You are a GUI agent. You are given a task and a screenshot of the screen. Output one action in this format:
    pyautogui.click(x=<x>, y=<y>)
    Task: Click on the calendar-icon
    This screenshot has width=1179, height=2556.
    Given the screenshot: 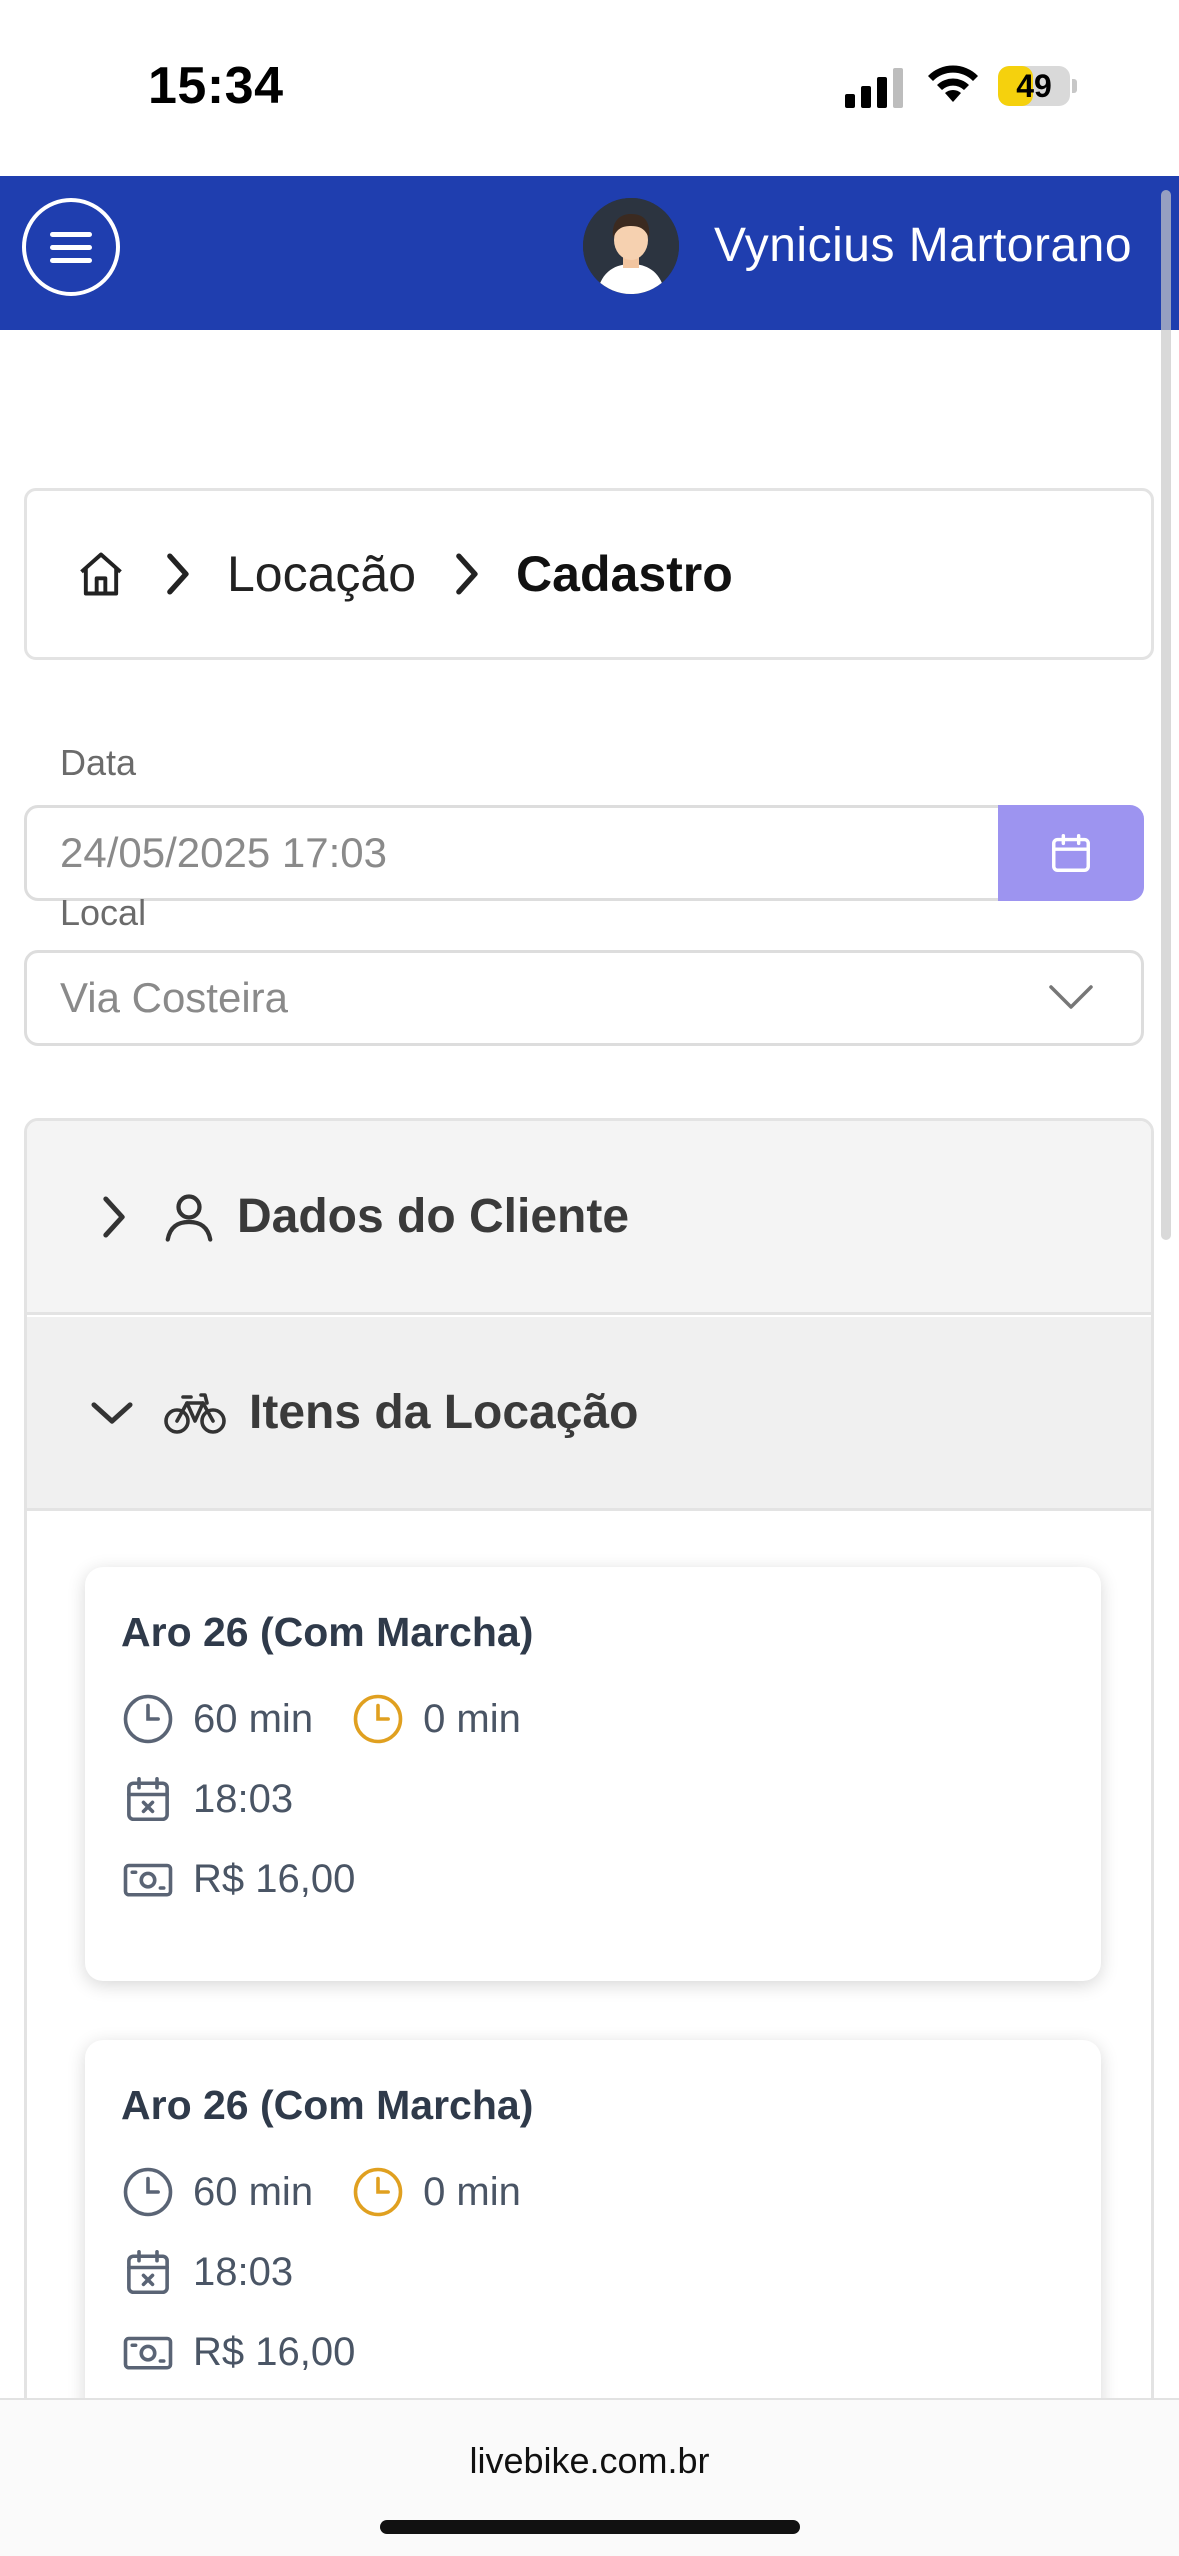 What is the action you would take?
    pyautogui.click(x=1071, y=853)
    